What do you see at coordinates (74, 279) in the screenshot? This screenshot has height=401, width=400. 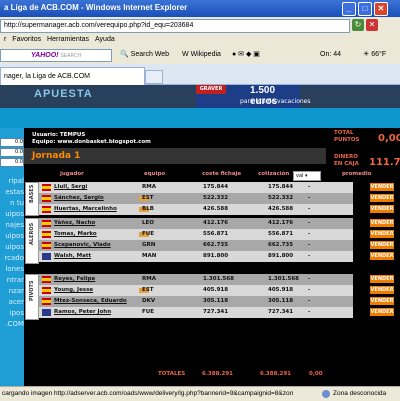 I see `player-name: Reyes, Felipe` at bounding box center [74, 279].